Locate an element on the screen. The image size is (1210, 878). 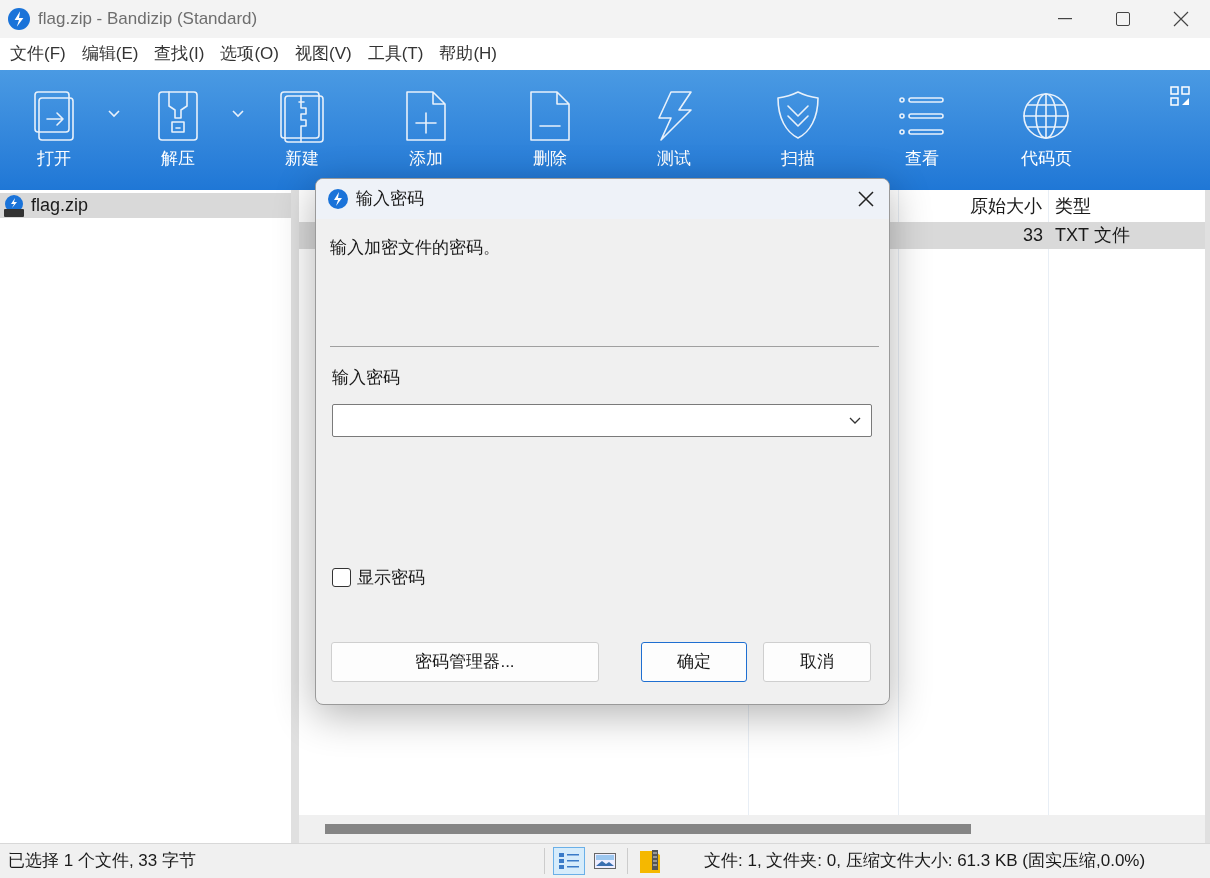
password-field is located at coordinates (602, 420).